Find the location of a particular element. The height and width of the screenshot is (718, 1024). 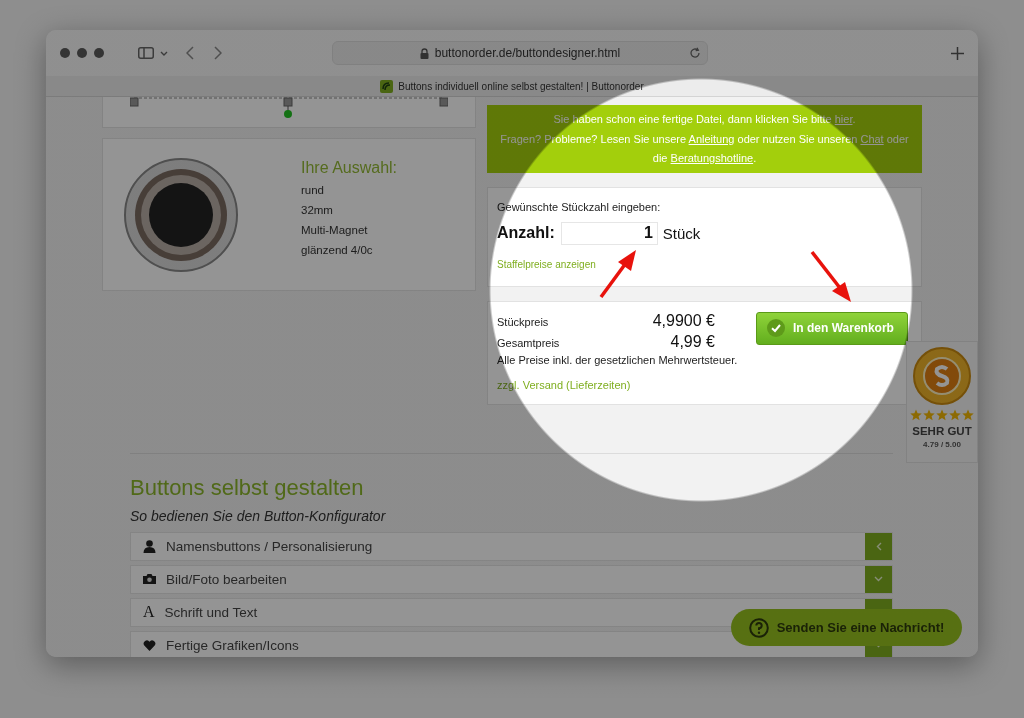

back-icon is located at coordinates (190, 53).